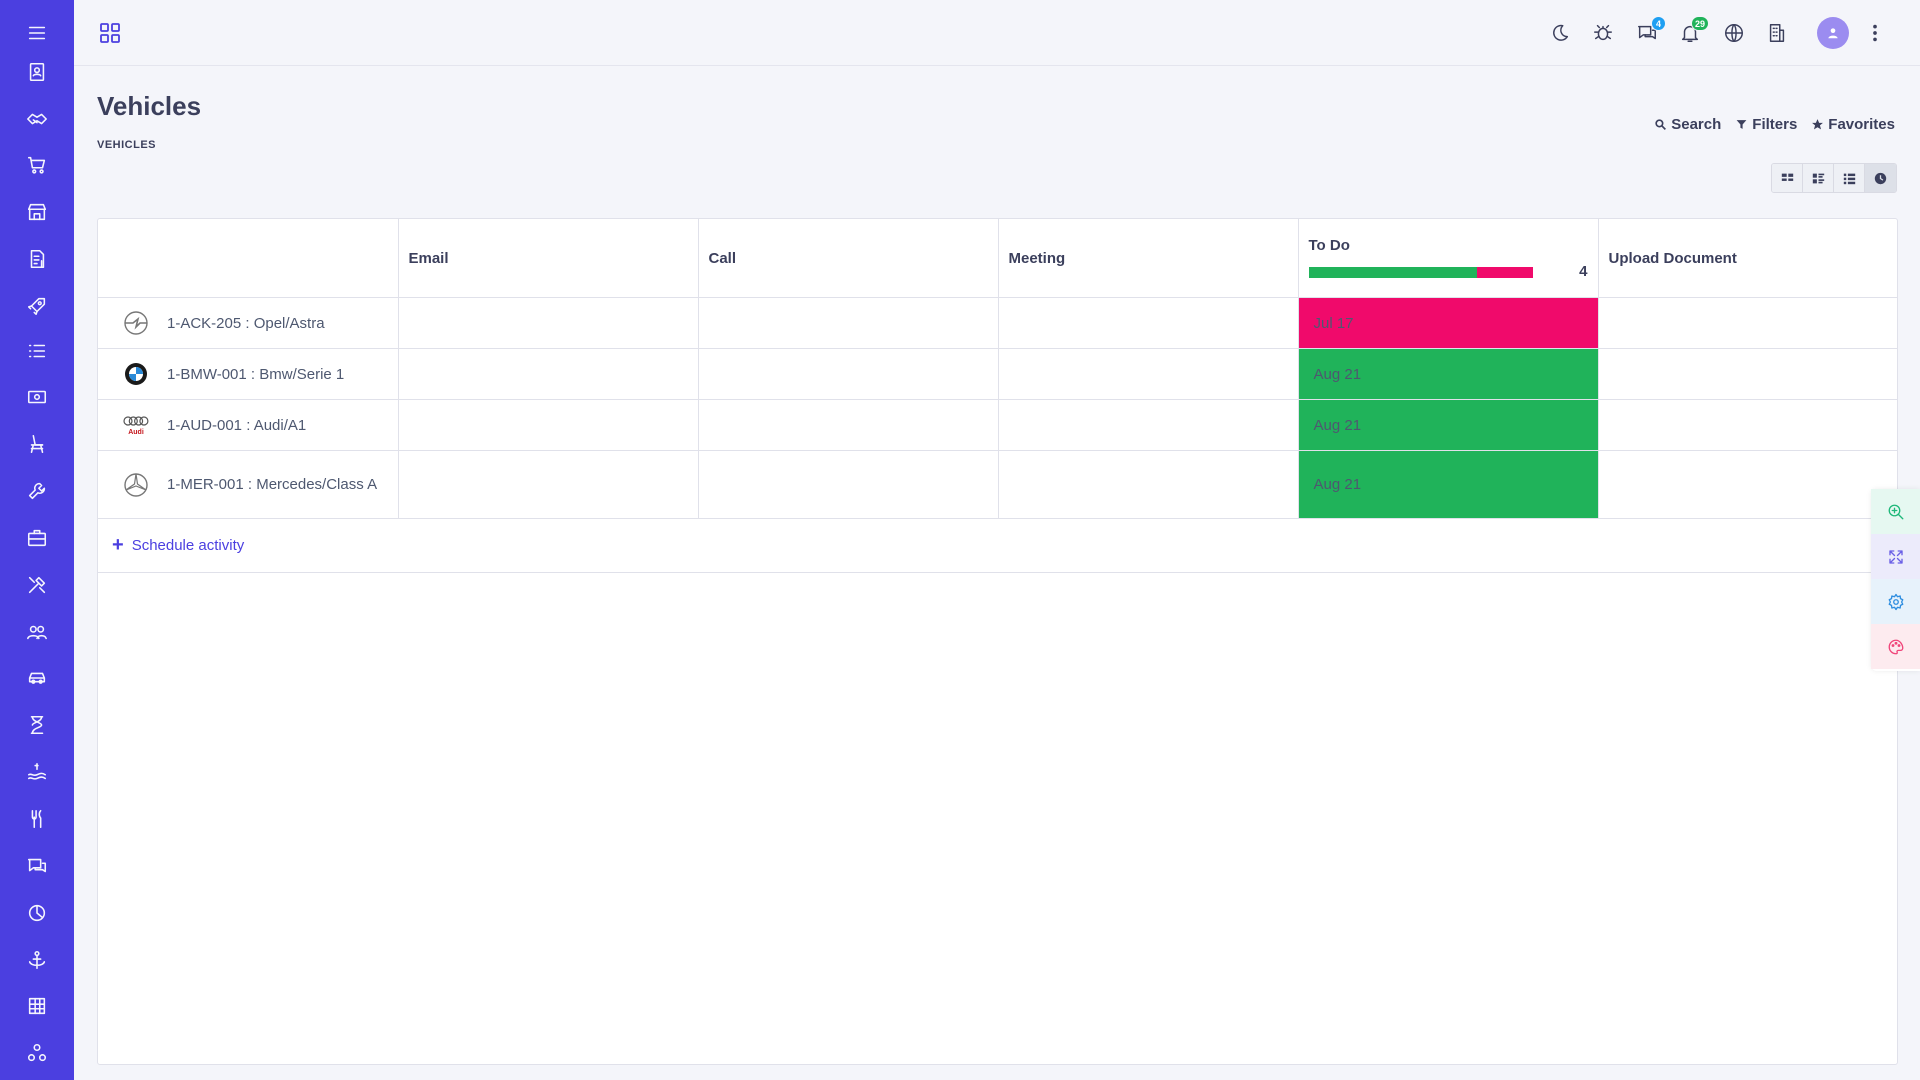  I want to click on record-cell: 1-ACK-205 : Opel/Astra, so click(248, 323).